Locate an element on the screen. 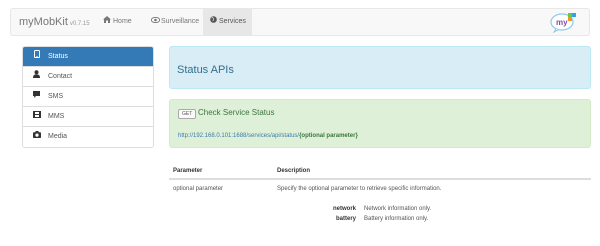  nav-home-label: Home is located at coordinates (122, 21).